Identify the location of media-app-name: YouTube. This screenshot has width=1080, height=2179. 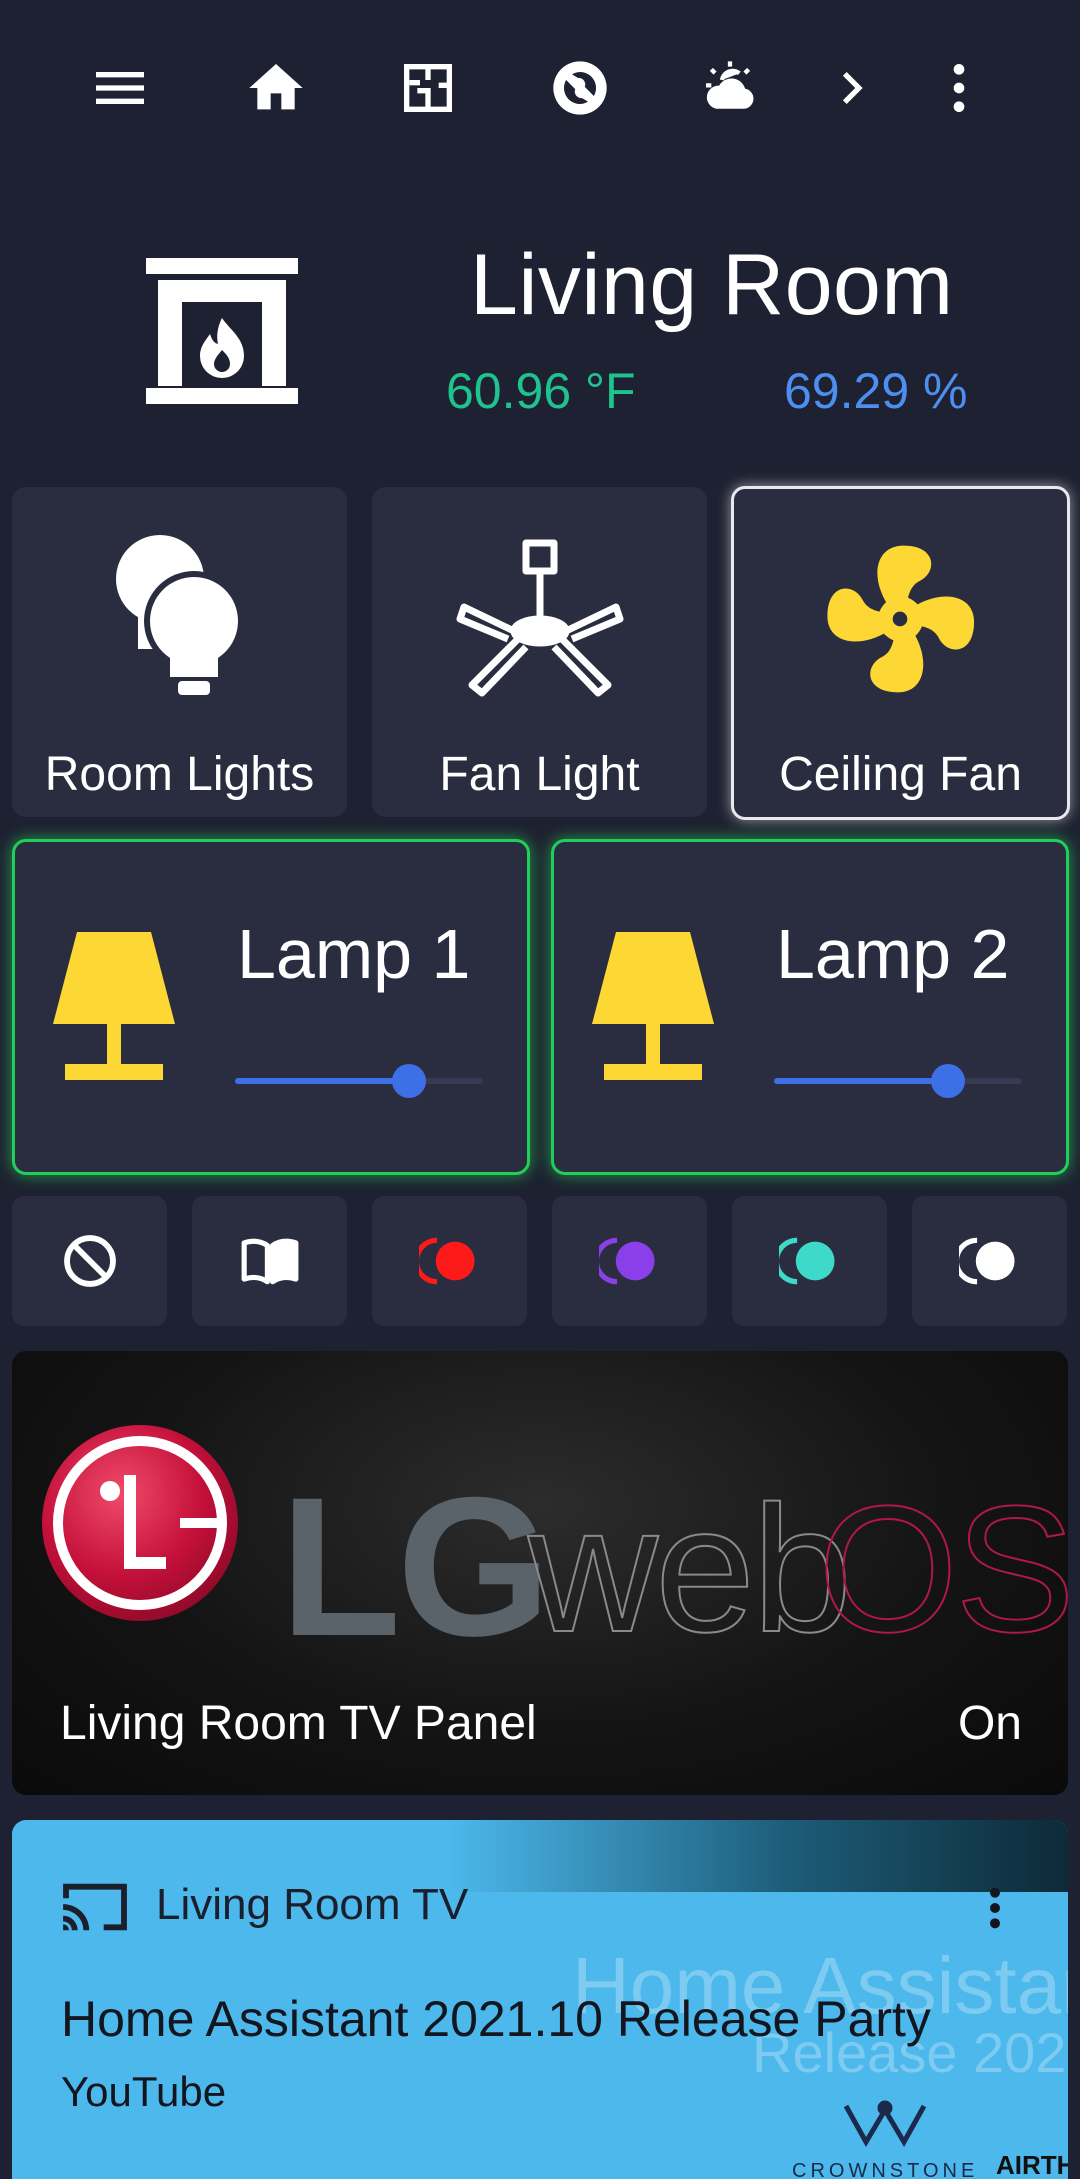
(144, 2091).